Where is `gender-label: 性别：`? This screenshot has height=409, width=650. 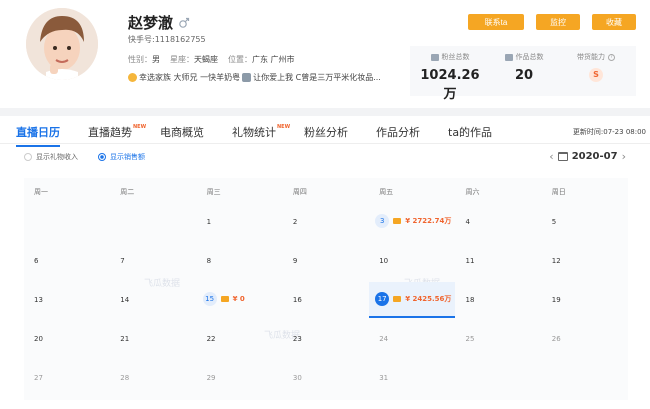
gender-label: 性别： is located at coordinates (140, 59).